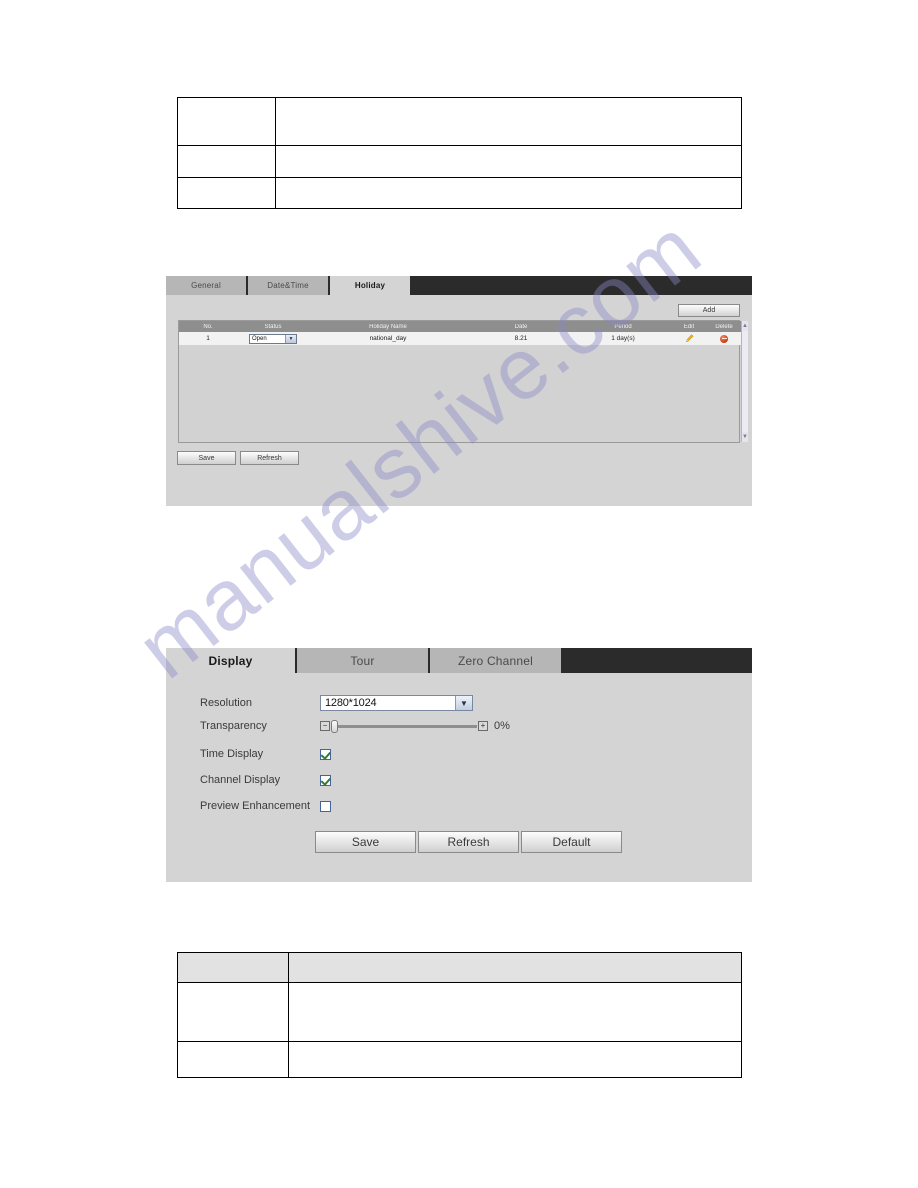  What do you see at coordinates (468, 842) in the screenshot?
I see `display-refresh-button: Refresh` at bounding box center [468, 842].